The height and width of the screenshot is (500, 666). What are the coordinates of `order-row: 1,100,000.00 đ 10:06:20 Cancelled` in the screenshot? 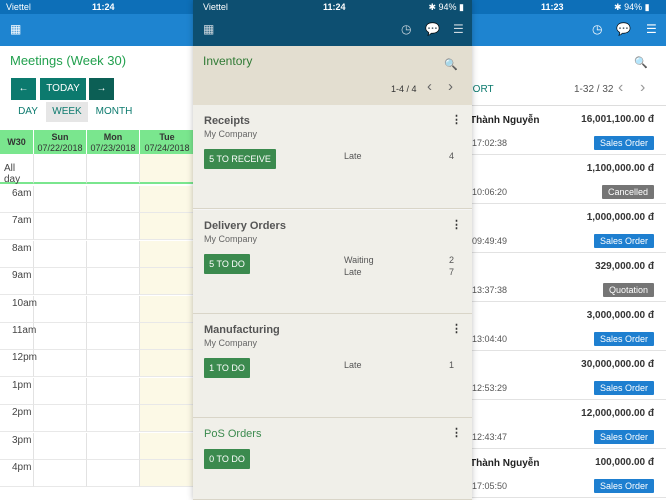 It's located at (566, 179).